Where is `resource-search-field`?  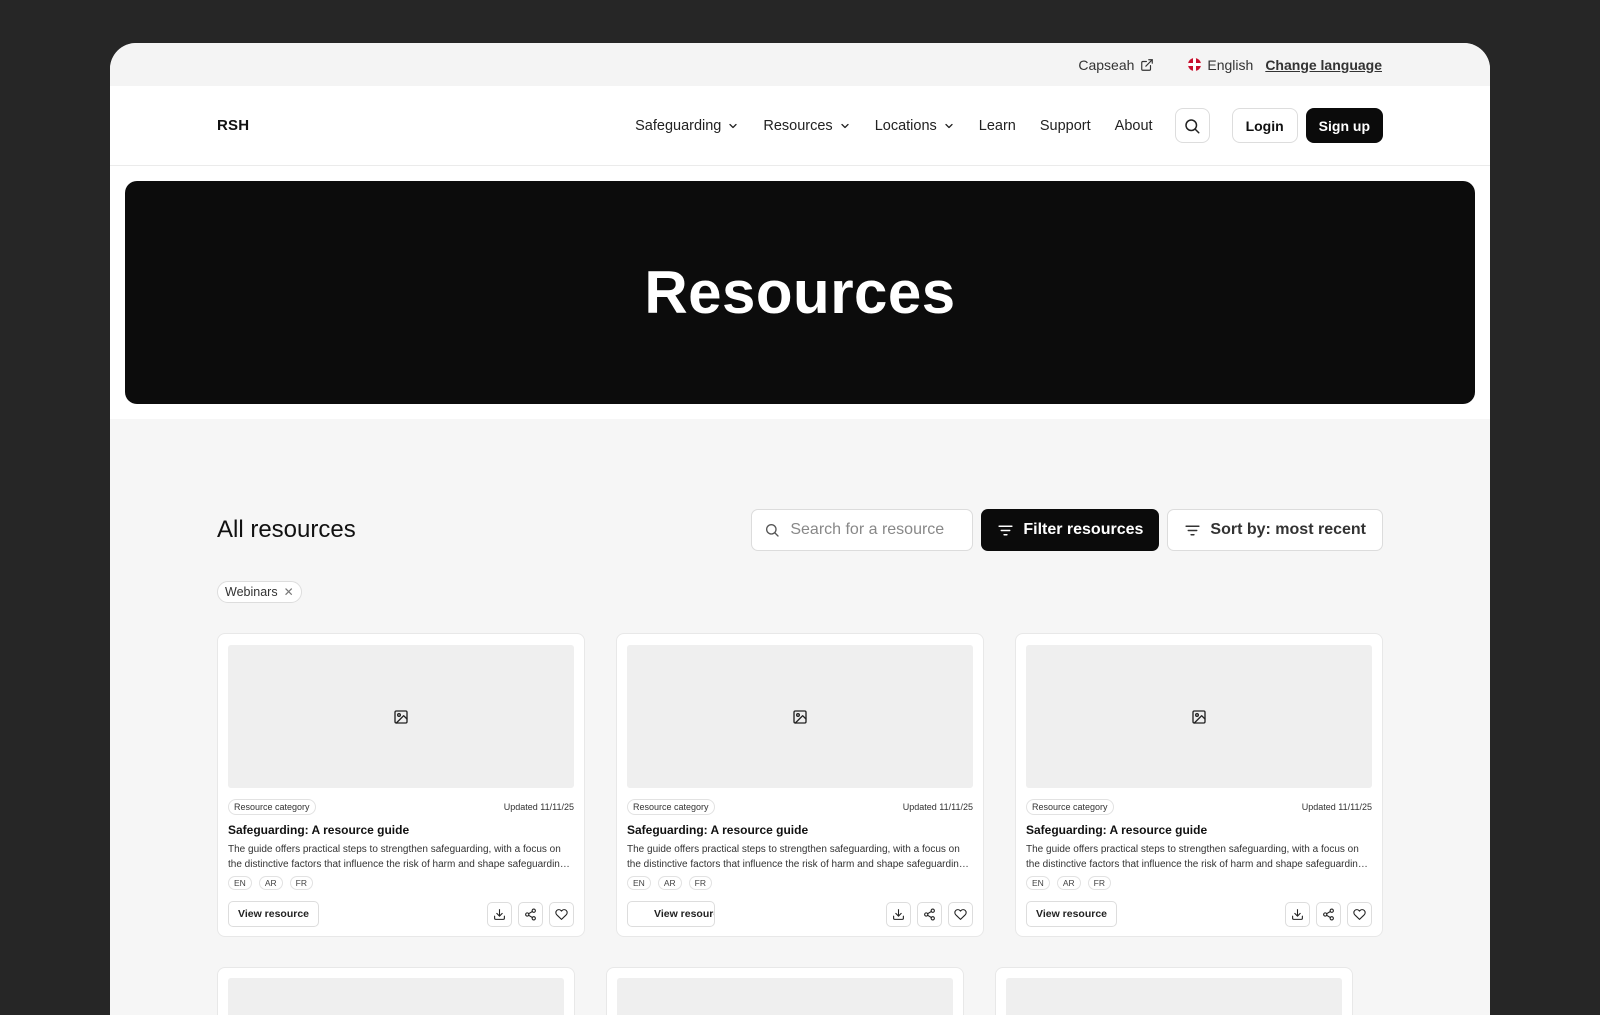
resource-search-field is located at coordinates (862, 530).